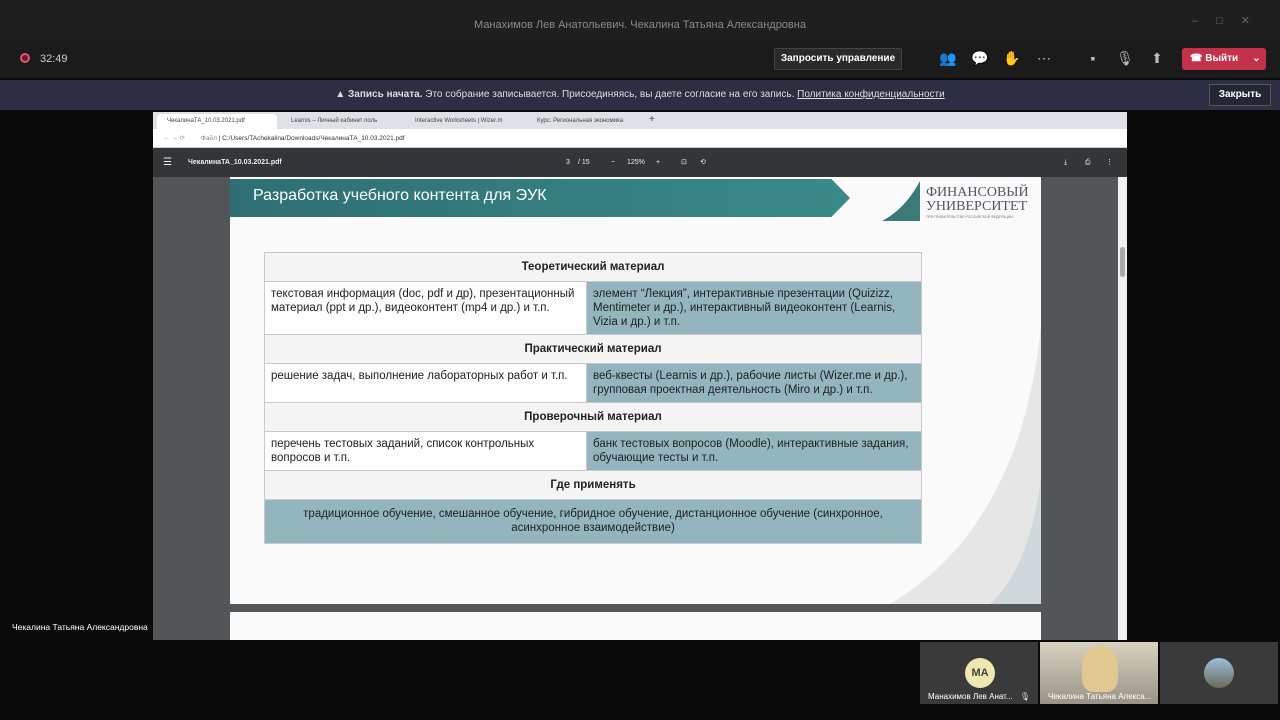 The height and width of the screenshot is (720, 1280). Describe the element at coordinates (1093, 58) in the screenshot. I see `camera-off-icon: ▪` at that location.